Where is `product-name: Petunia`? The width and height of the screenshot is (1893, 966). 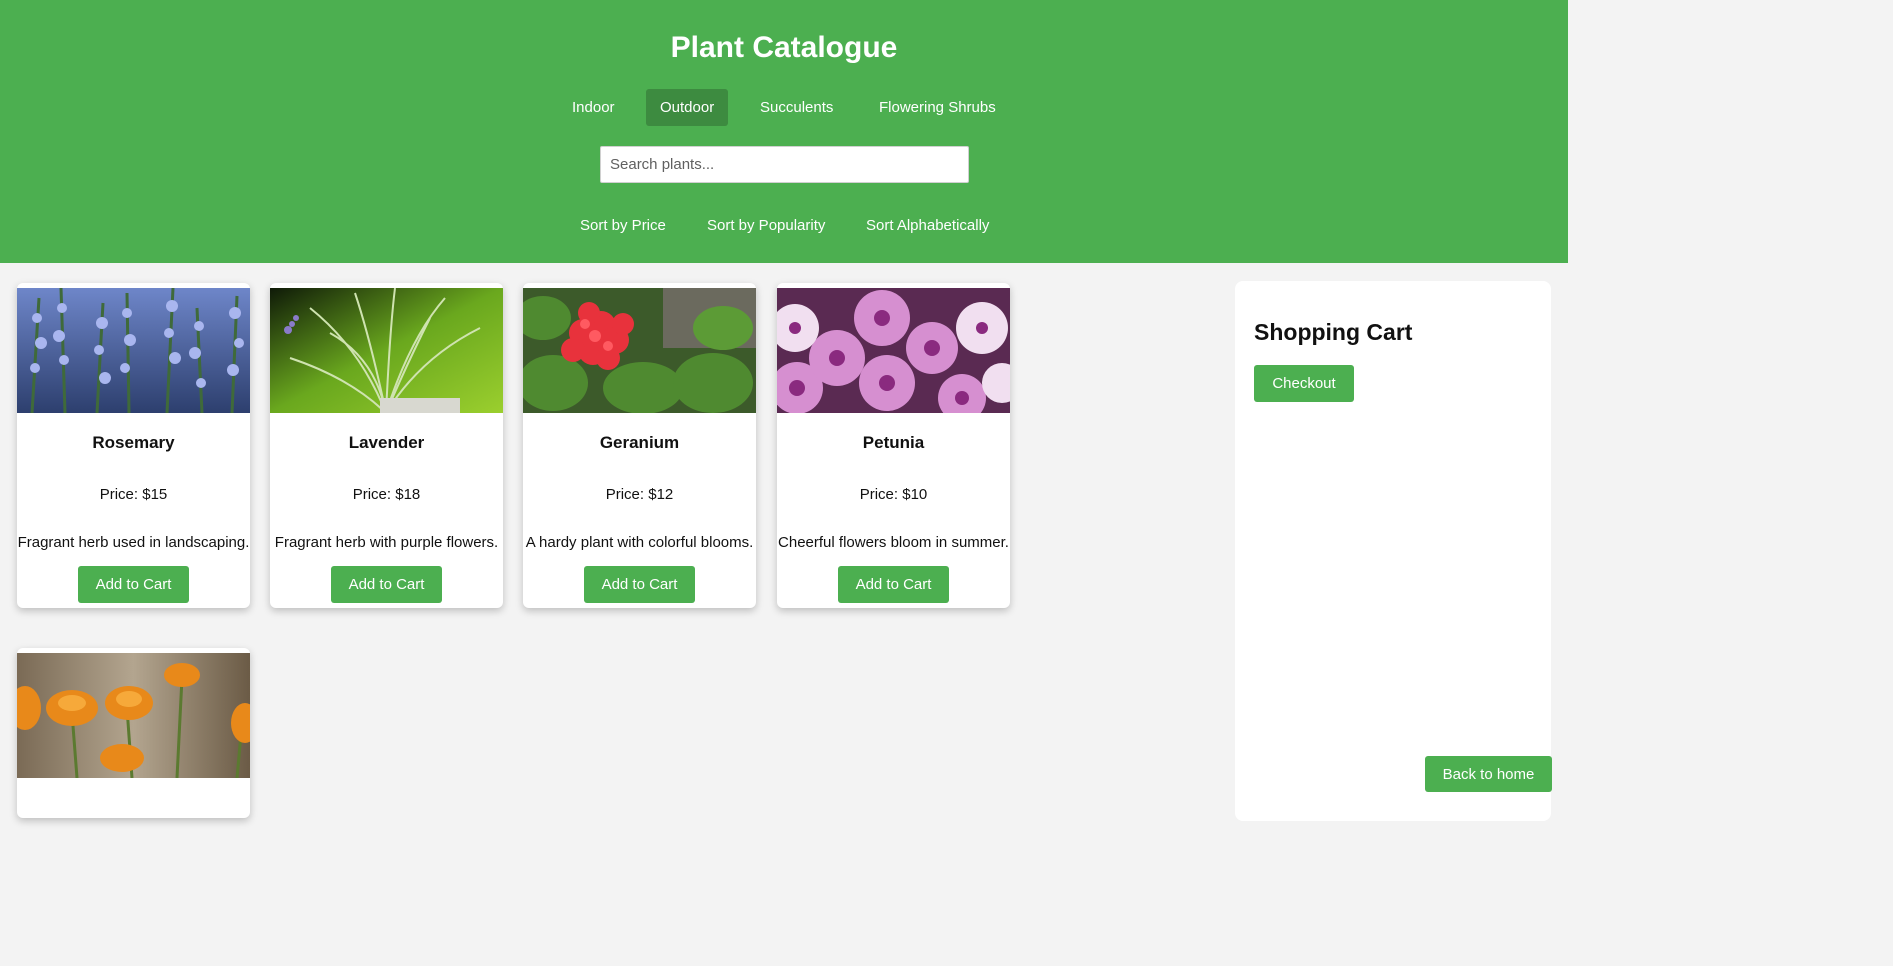
product-name: Petunia is located at coordinates (893, 442).